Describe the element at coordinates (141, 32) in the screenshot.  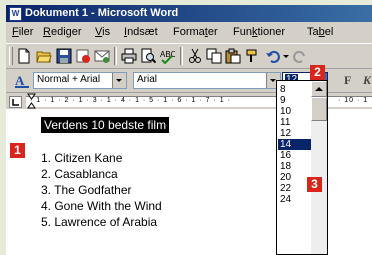
I see `menu-indsaet: Indsæt` at that location.